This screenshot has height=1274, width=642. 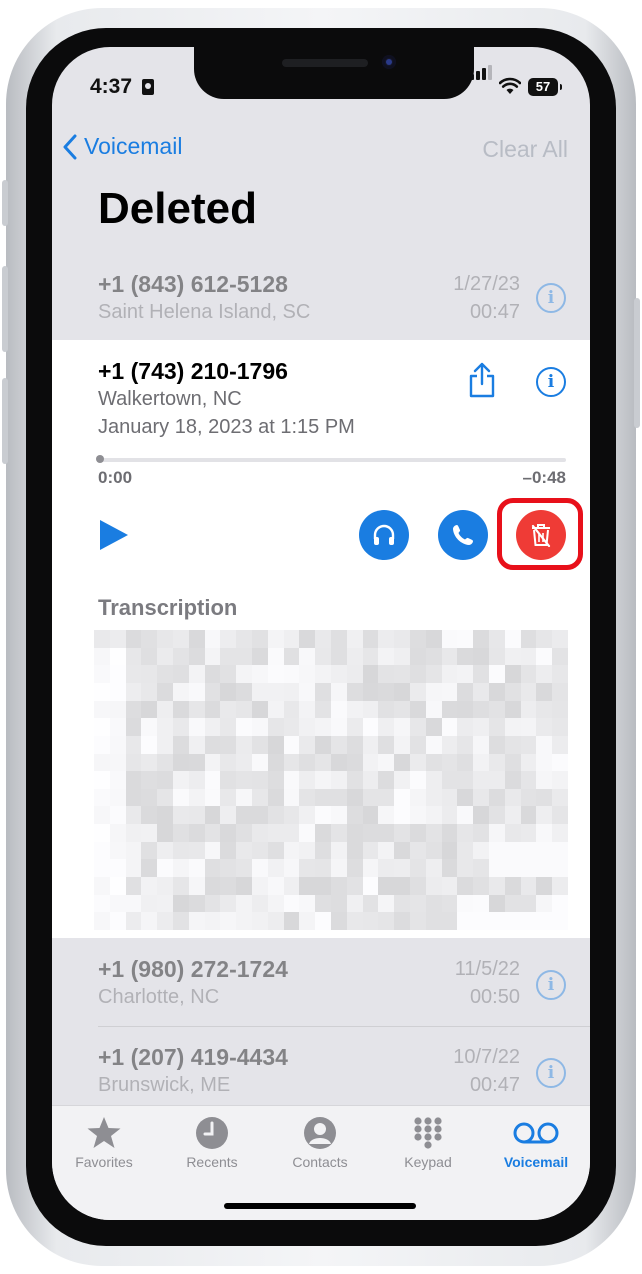 What do you see at coordinates (494, 997) in the screenshot?
I see `voicemail-duration: 00:50` at bounding box center [494, 997].